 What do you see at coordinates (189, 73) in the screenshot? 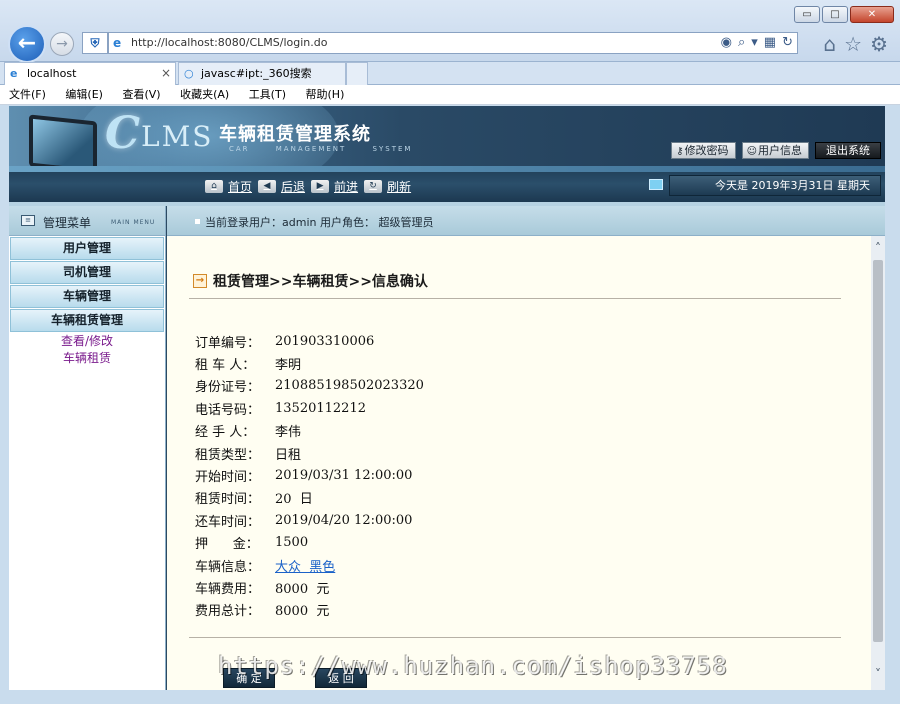
I see `search-360-icon: ○` at bounding box center [189, 73].